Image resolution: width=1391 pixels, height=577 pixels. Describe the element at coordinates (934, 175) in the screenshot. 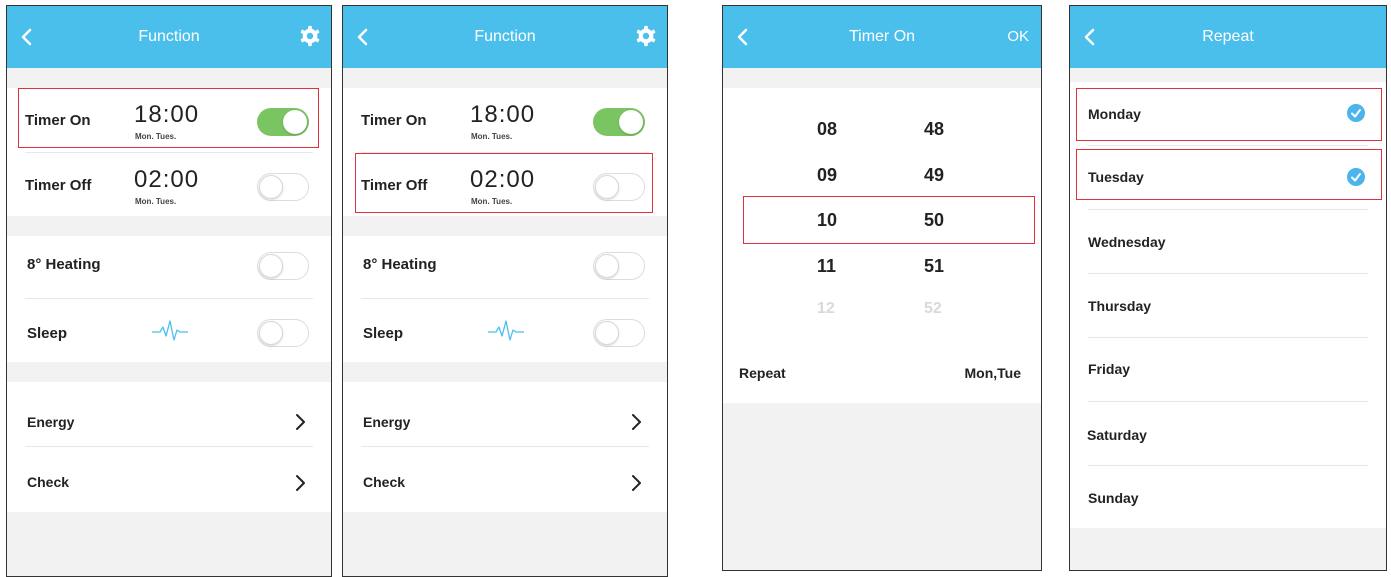

I see `minute-option: 49` at that location.